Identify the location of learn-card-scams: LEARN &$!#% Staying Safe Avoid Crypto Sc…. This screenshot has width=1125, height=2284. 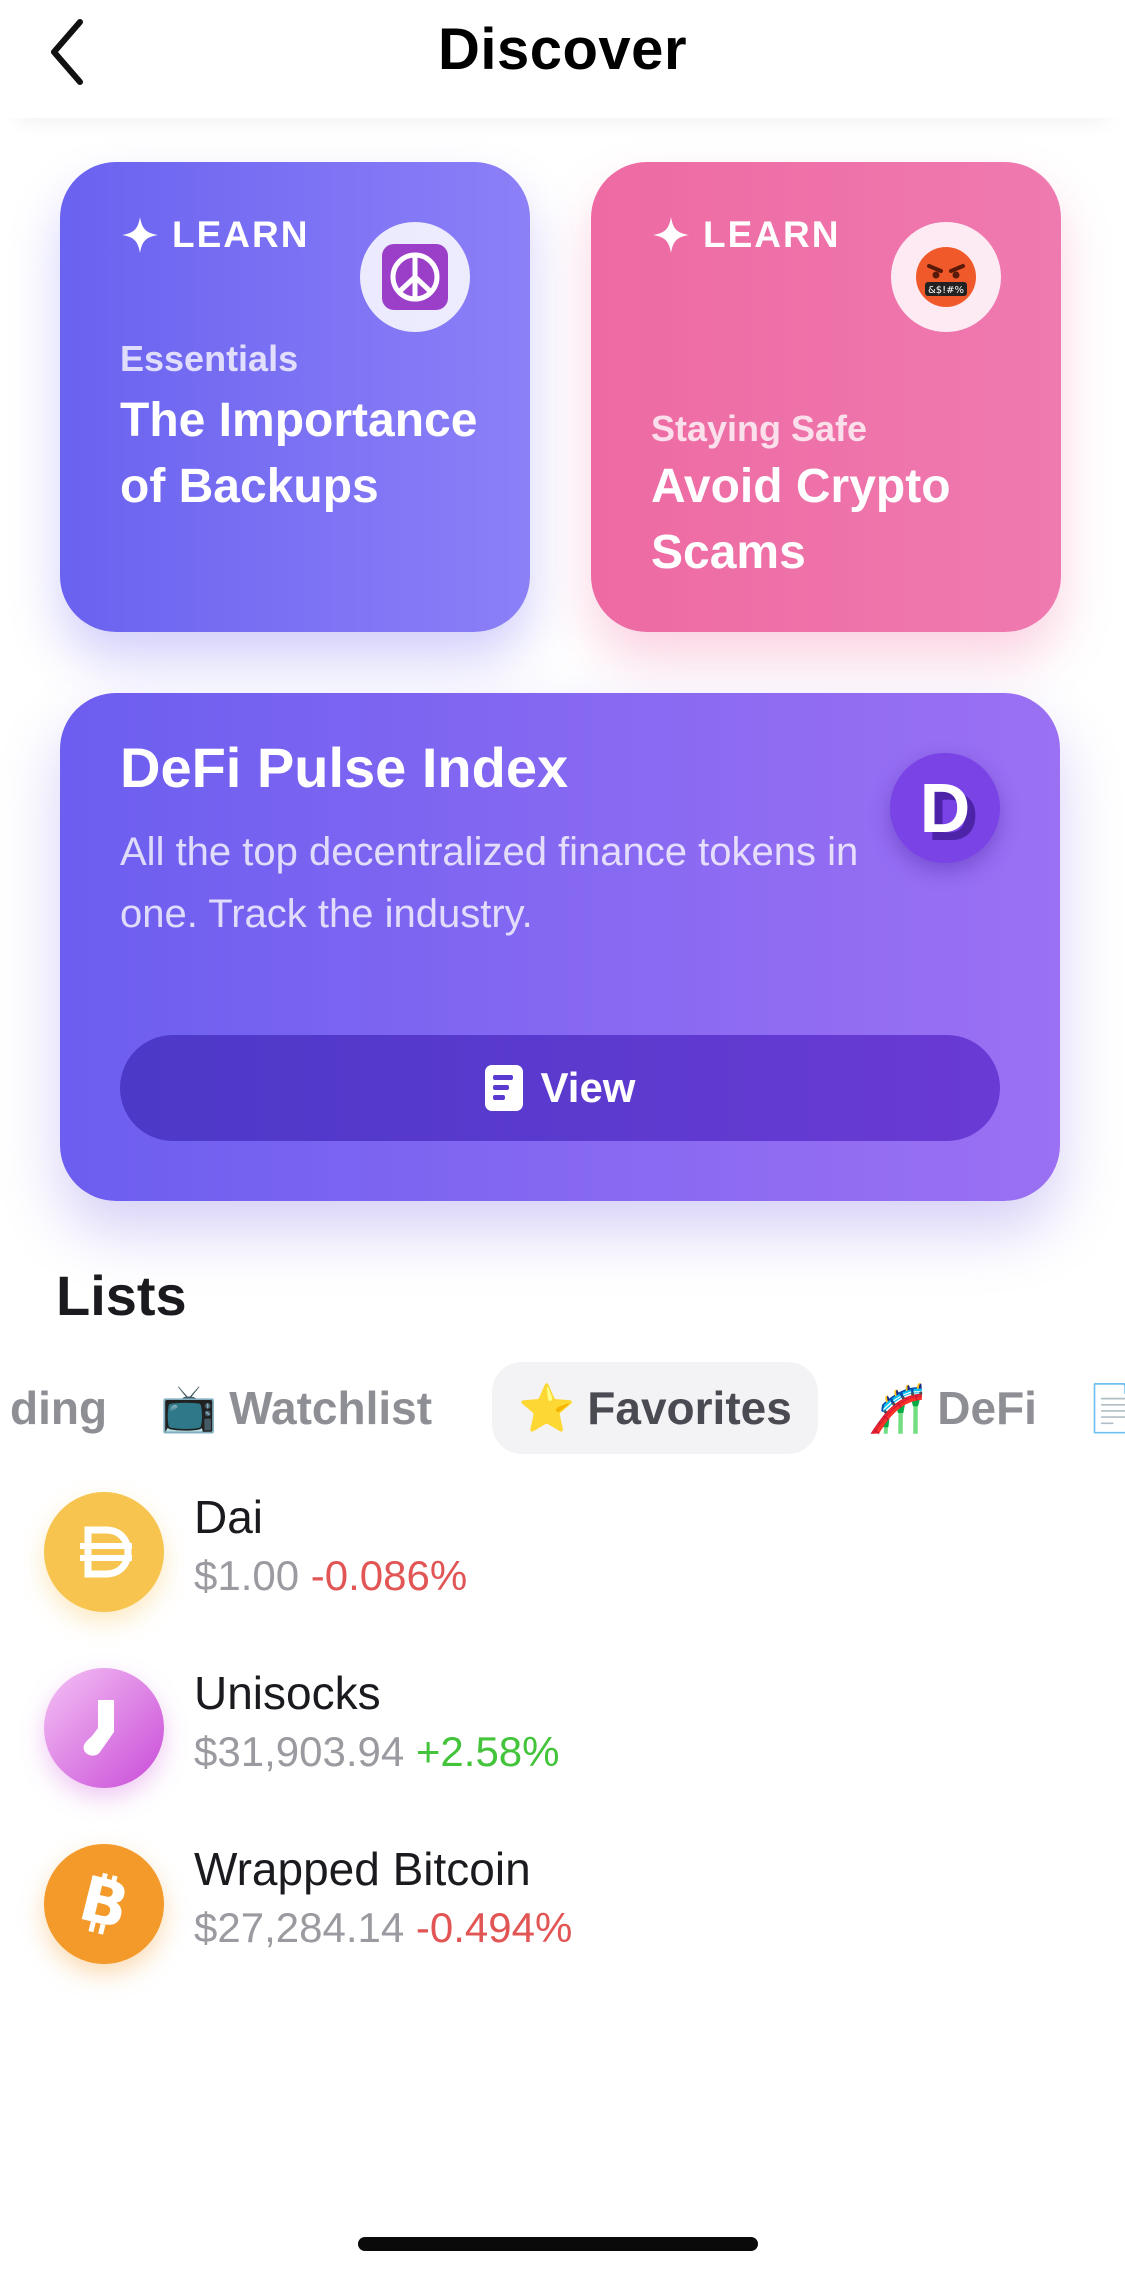
(826, 397).